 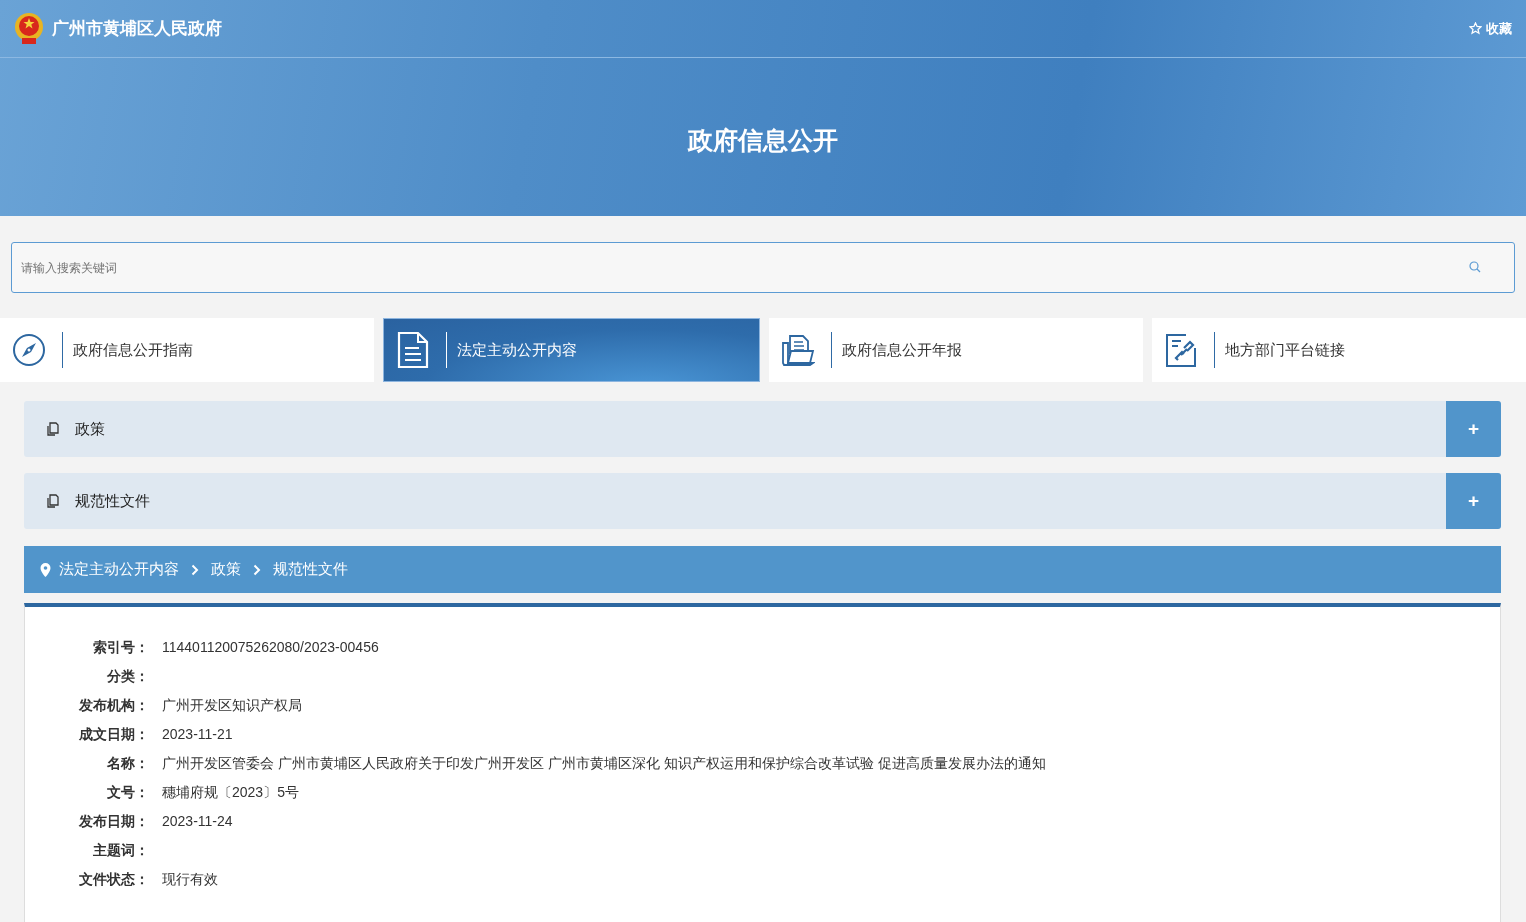 I want to click on field-label: 成文日期：, so click(x=113, y=734).